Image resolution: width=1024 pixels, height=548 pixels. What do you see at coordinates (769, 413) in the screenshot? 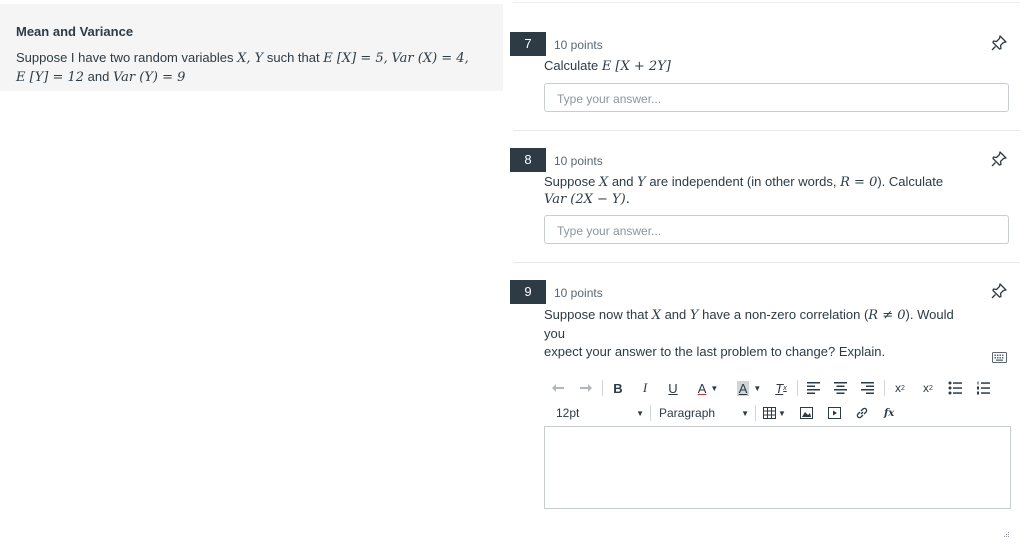
I see `table-icon` at bounding box center [769, 413].